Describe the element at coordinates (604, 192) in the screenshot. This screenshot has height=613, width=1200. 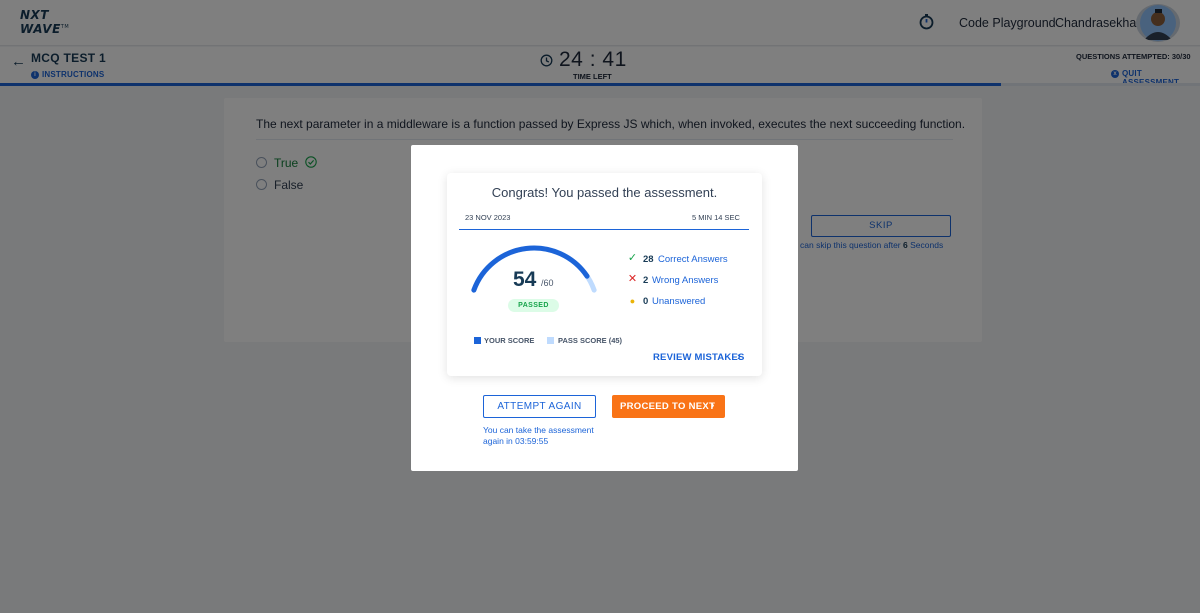
I see `congrats-message: Congrats! You passed the assessment.` at that location.